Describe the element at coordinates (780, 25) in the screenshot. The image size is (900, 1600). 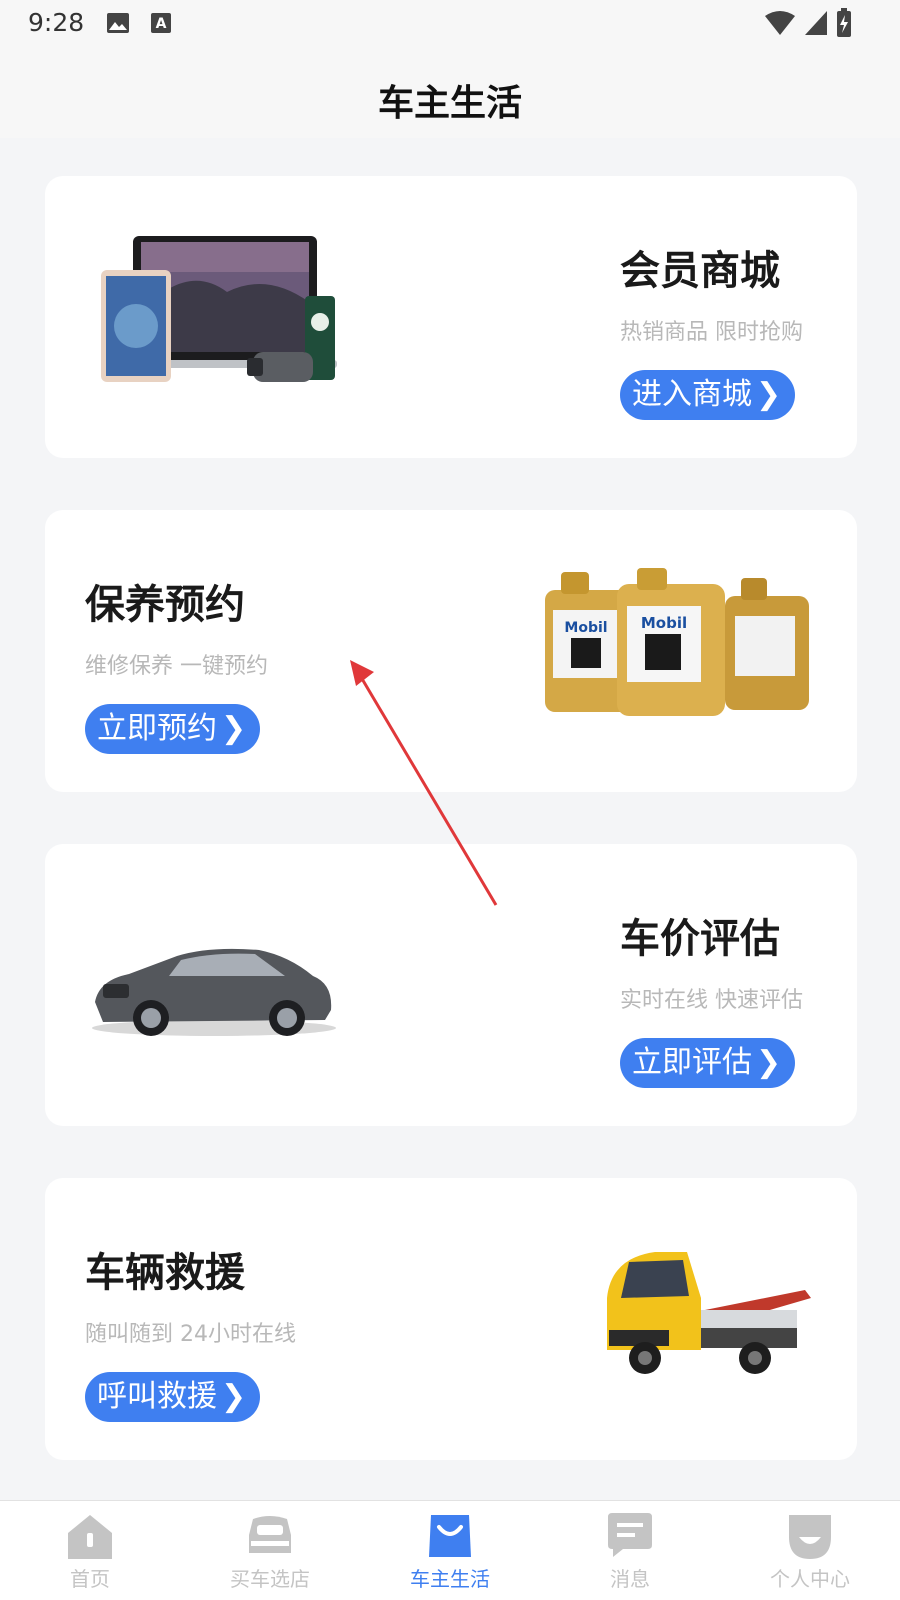
I see `wifi-icon` at that location.